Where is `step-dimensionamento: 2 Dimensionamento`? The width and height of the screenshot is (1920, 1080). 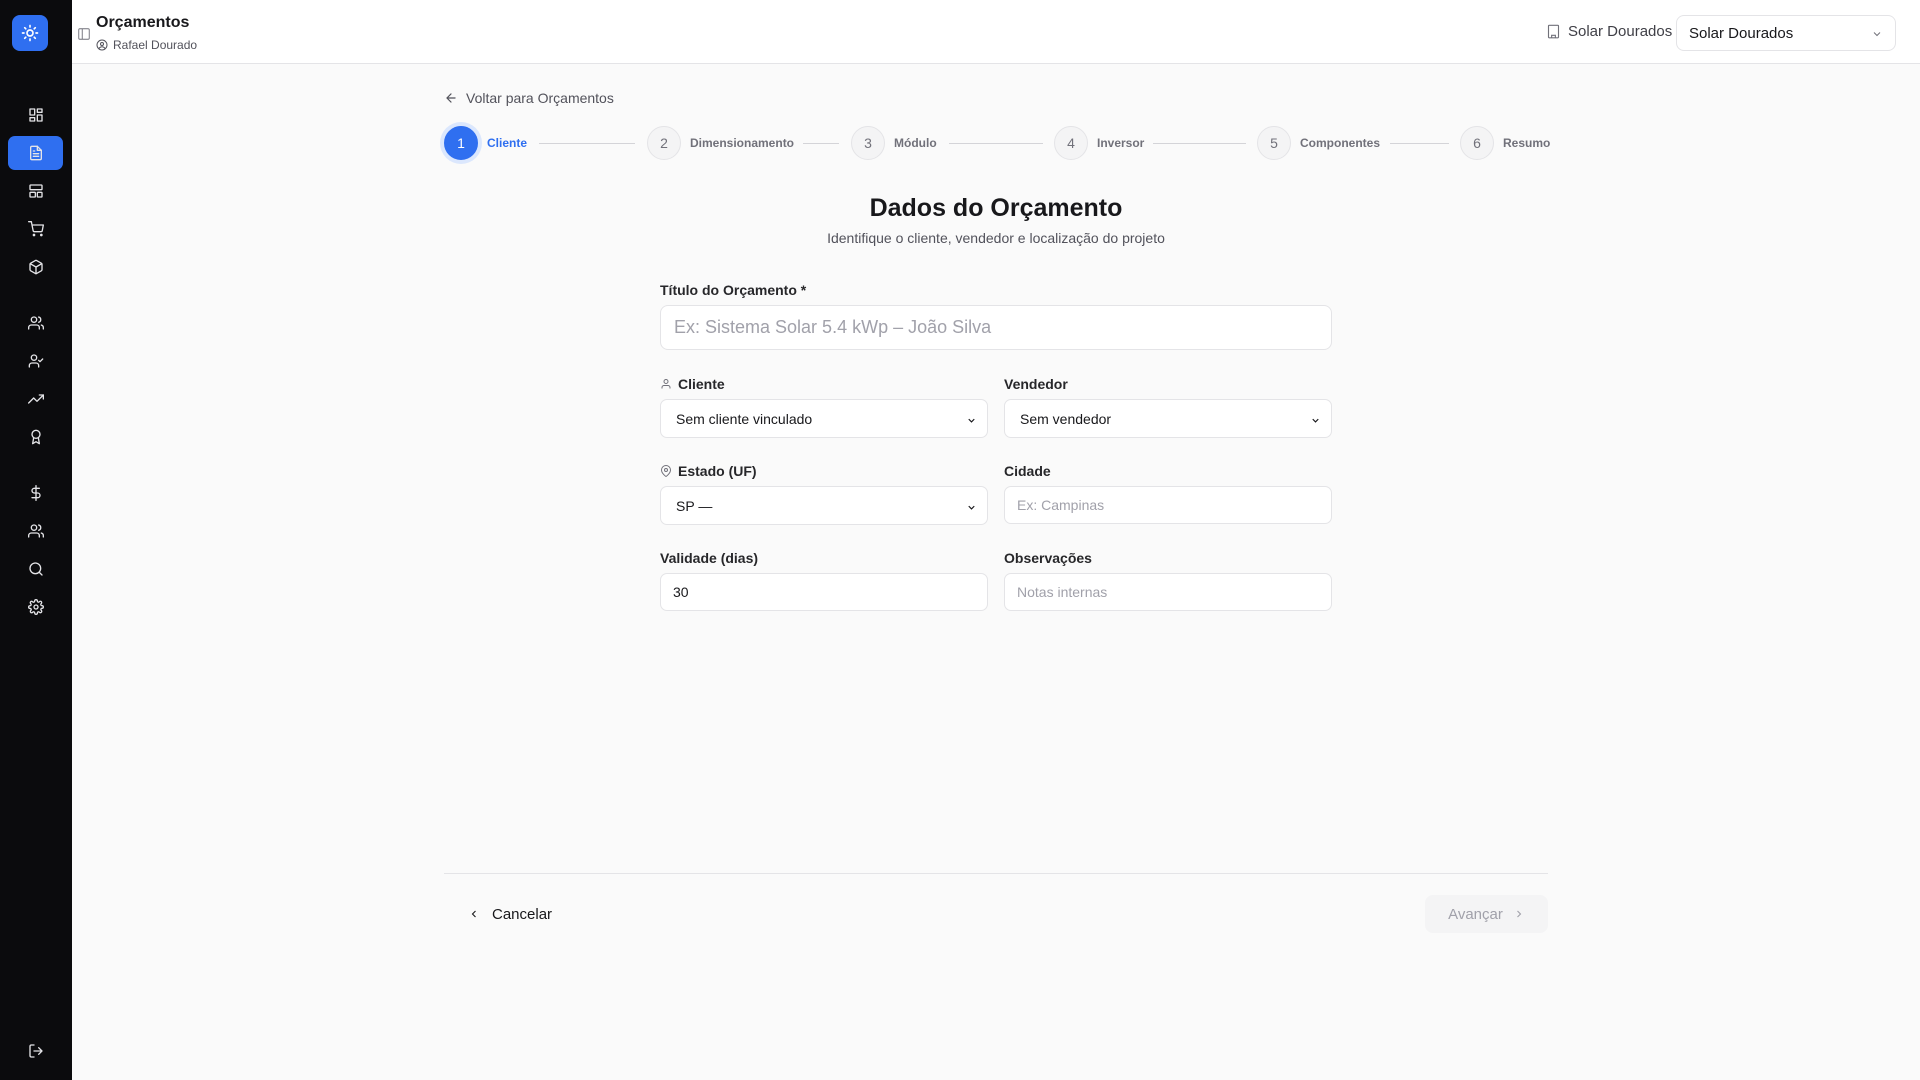 step-dimensionamento: 2 Dimensionamento is located at coordinates (720, 143).